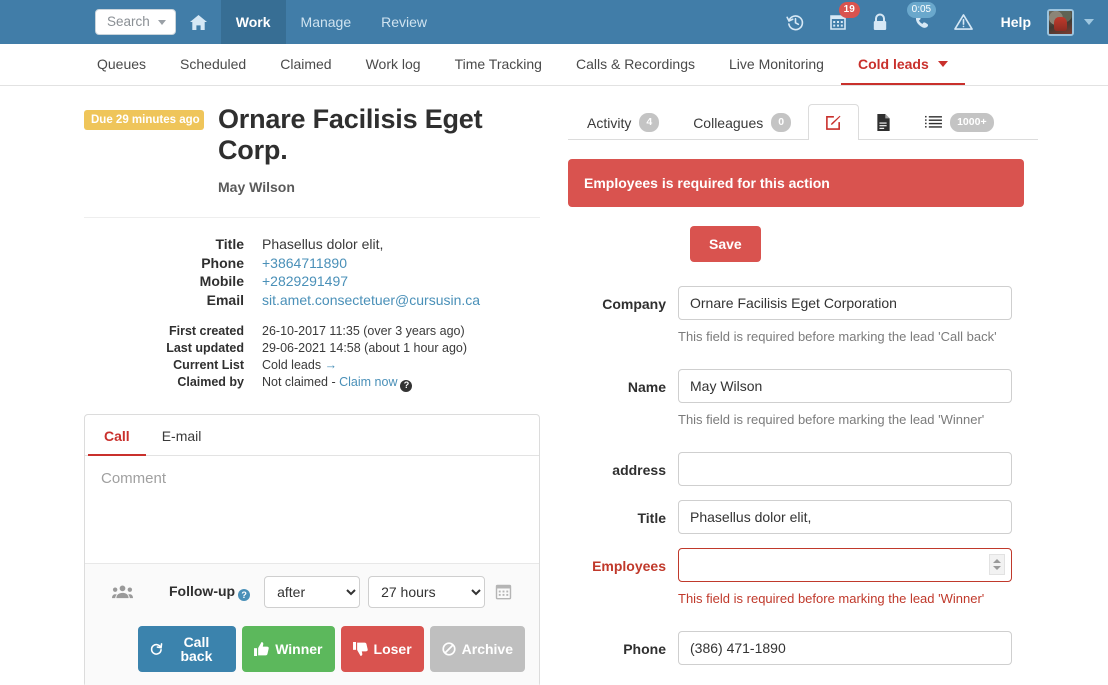  I want to click on interaction-panel-tabs: Call E-mail, so click(312, 435).